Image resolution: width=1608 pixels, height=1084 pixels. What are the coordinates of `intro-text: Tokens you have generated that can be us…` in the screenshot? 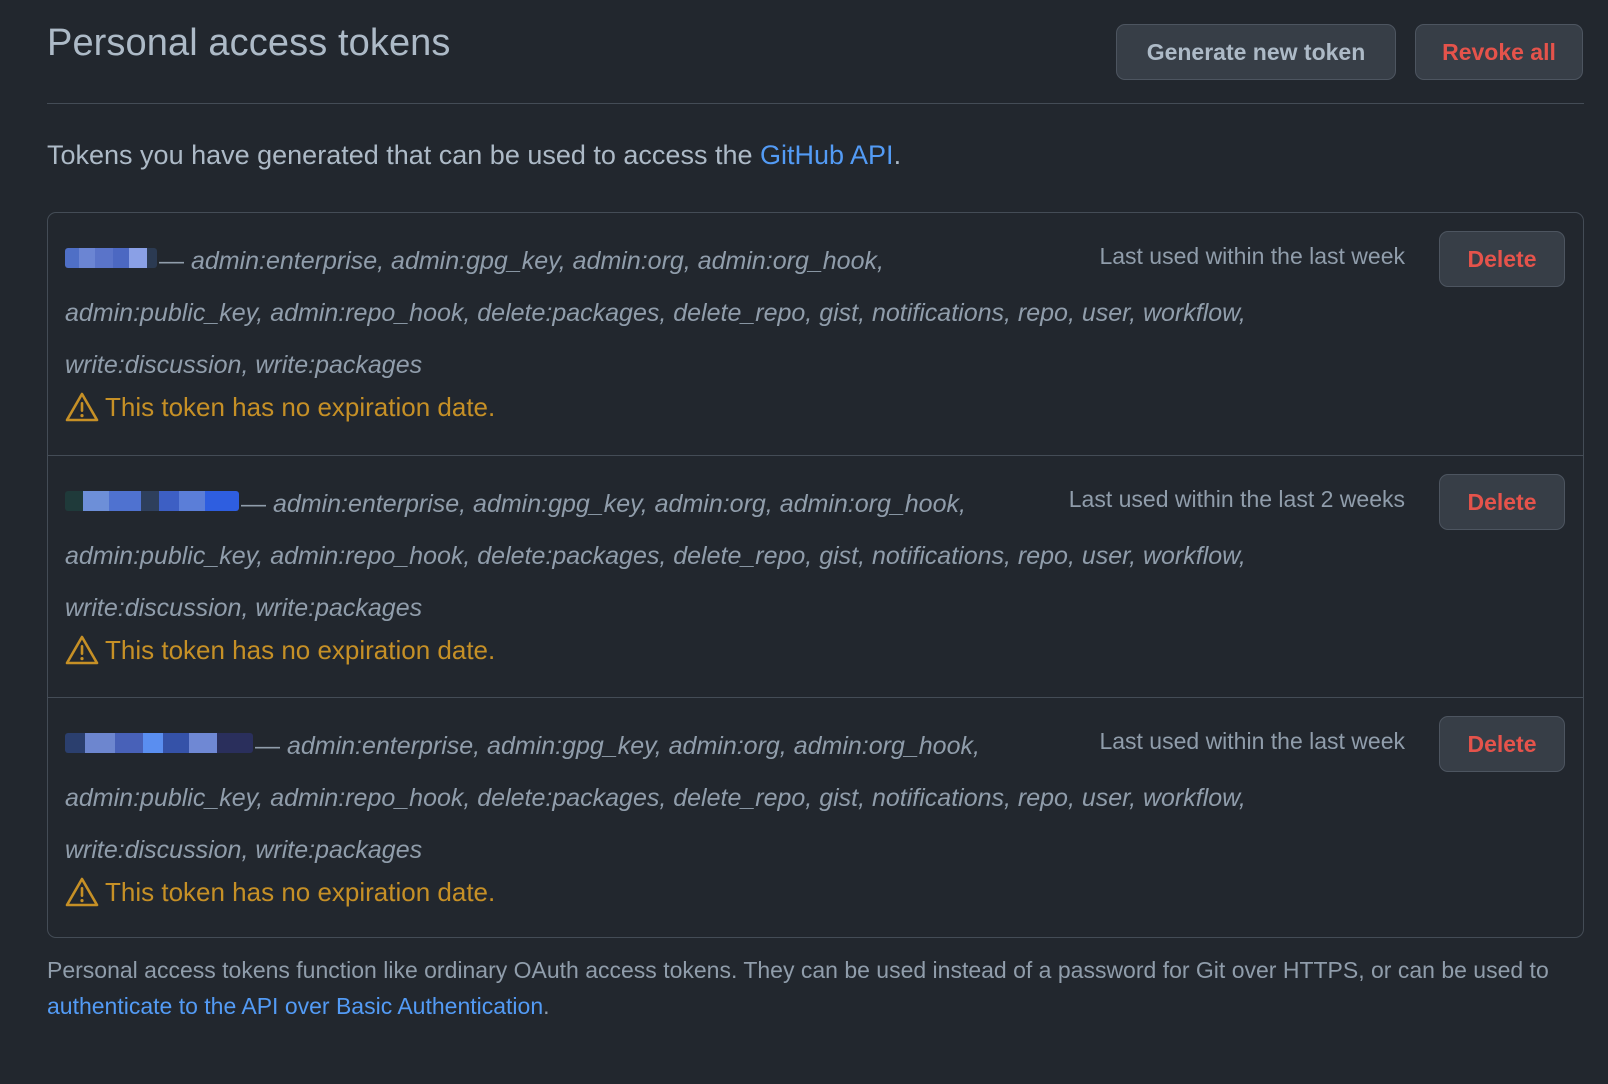 It's located at (474, 155).